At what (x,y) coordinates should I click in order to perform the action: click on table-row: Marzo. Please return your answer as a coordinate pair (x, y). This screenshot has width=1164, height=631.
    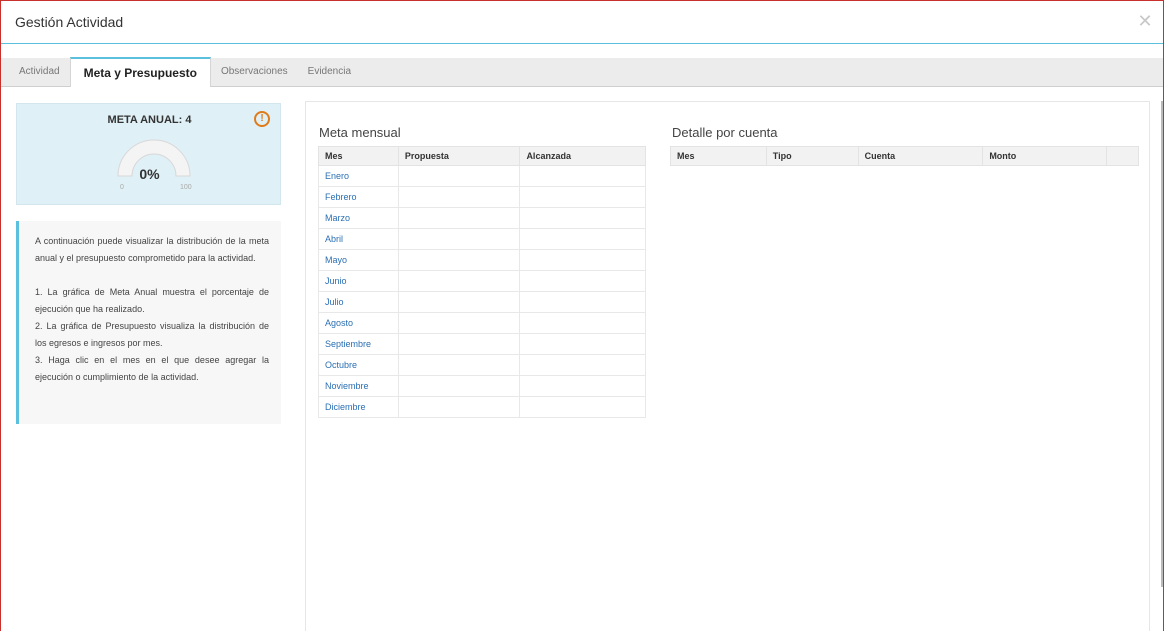
    Looking at the image, I should click on (482, 218).